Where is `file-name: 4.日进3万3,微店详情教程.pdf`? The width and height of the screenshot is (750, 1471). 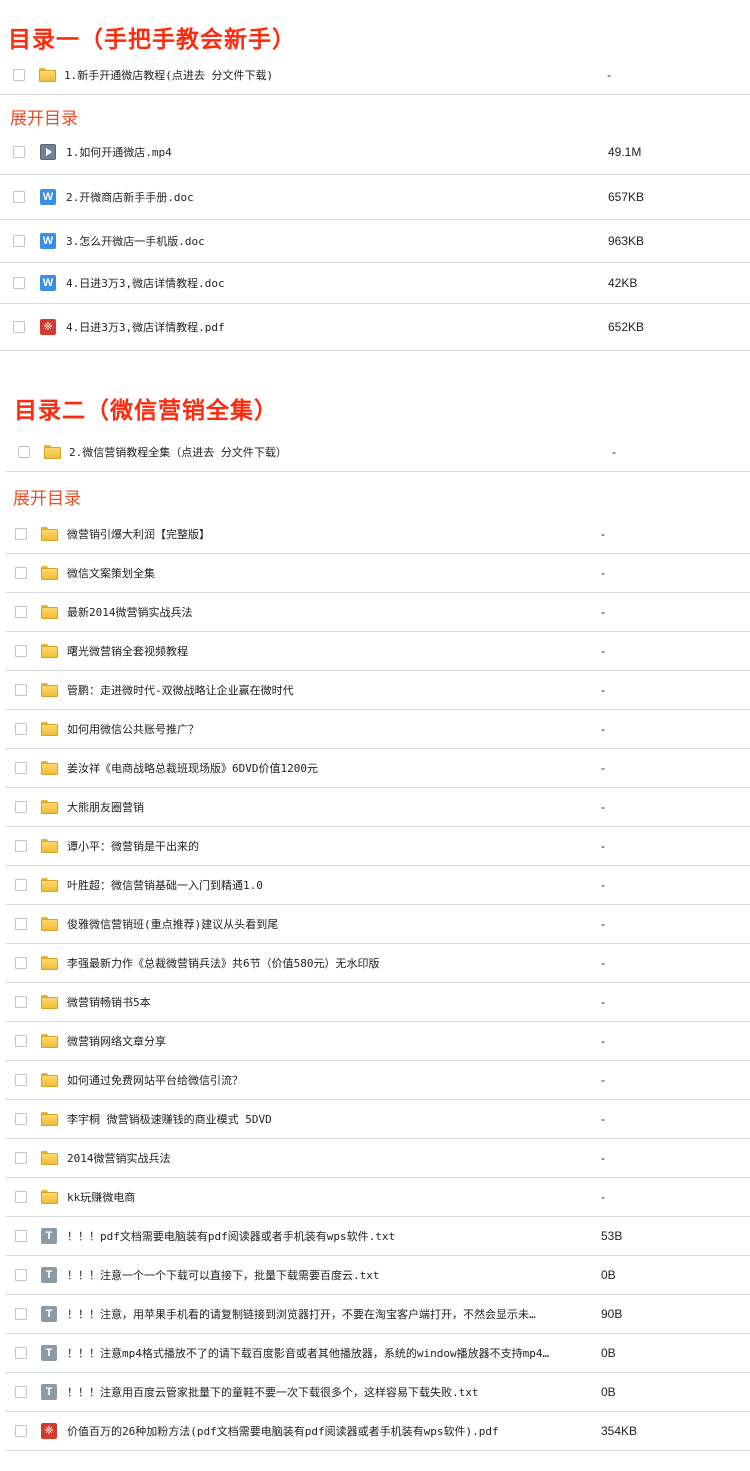
file-name: 4.日进3万3,微店详情教程.pdf is located at coordinates (145, 327).